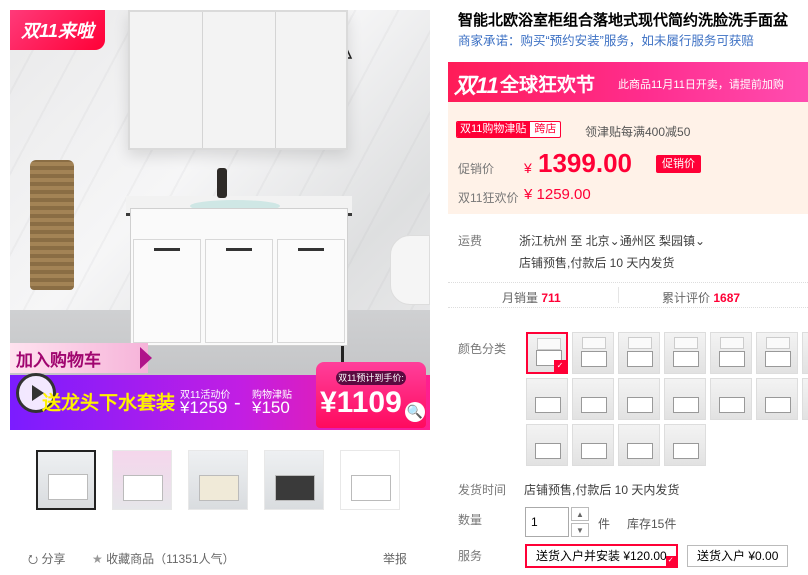 This screenshot has width=808, height=575. I want to click on sales-value: 711, so click(551, 298).